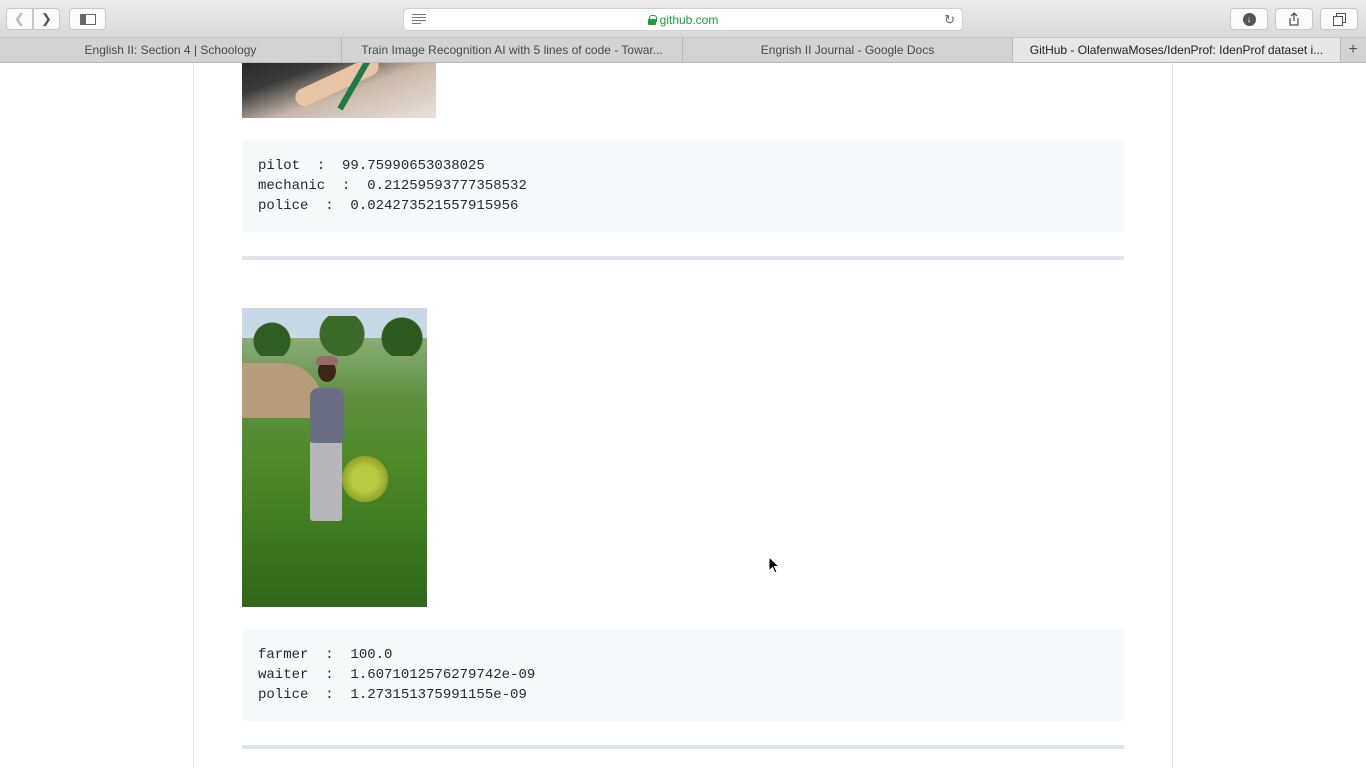  I want to click on tab-label: Engrish II Journal - Google Docs, so click(847, 50).